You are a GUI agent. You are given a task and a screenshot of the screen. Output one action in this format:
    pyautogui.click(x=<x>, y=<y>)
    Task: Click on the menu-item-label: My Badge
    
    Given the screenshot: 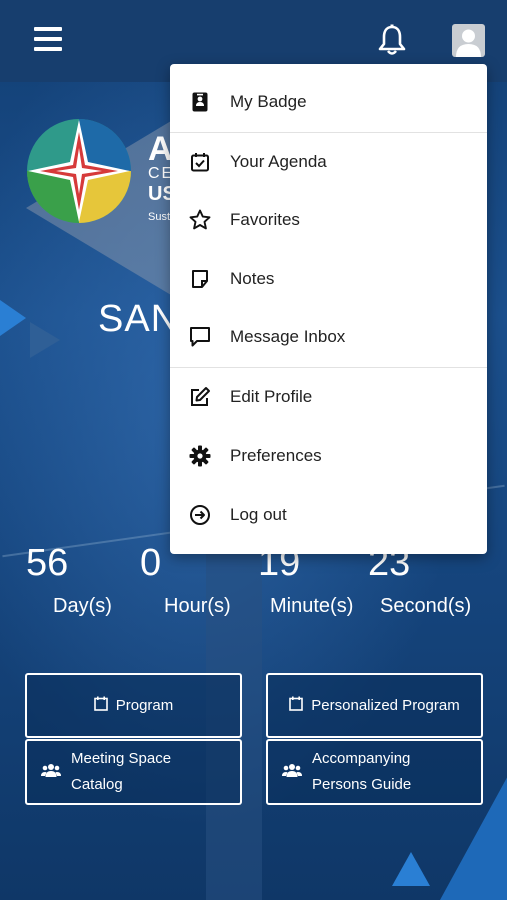 What is the action you would take?
    pyautogui.click(x=268, y=101)
    